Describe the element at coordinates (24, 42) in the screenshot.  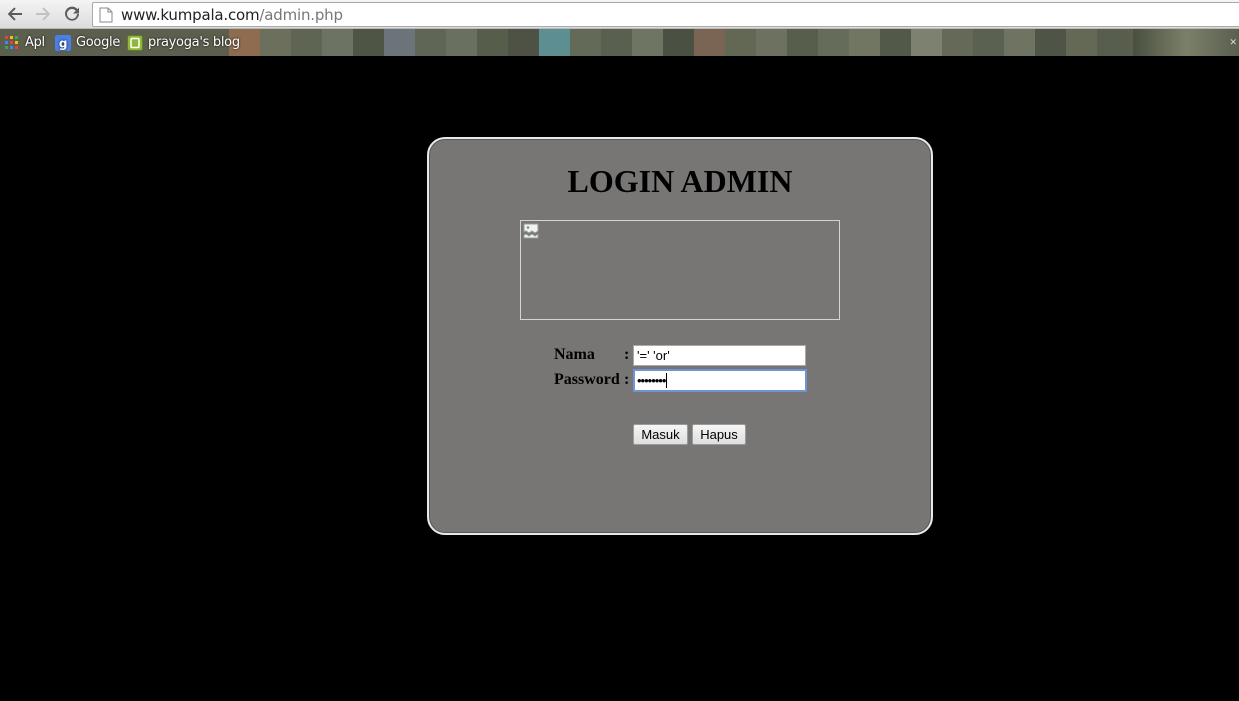
I see `bookmark-apps: Apl` at that location.